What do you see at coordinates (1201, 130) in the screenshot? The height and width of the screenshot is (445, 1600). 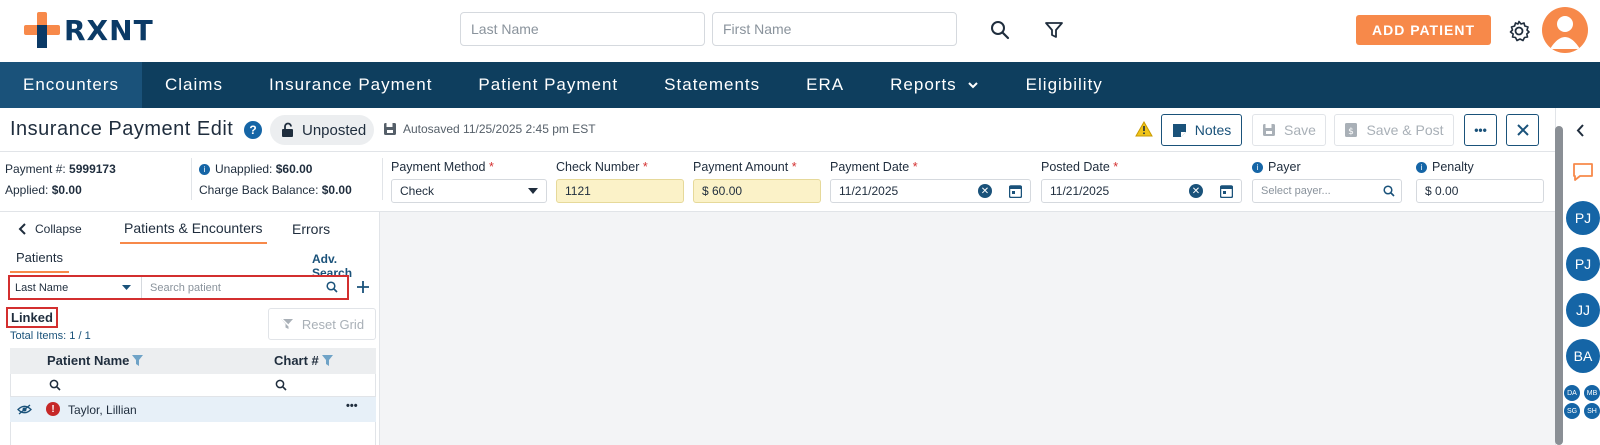 I see `notes-button: Notes` at bounding box center [1201, 130].